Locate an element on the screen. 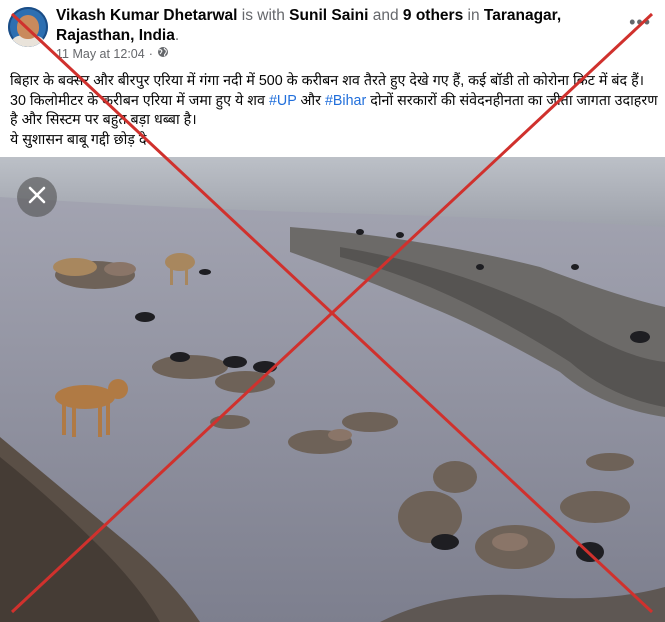  hashtag-up: #UP is located at coordinates (283, 101).